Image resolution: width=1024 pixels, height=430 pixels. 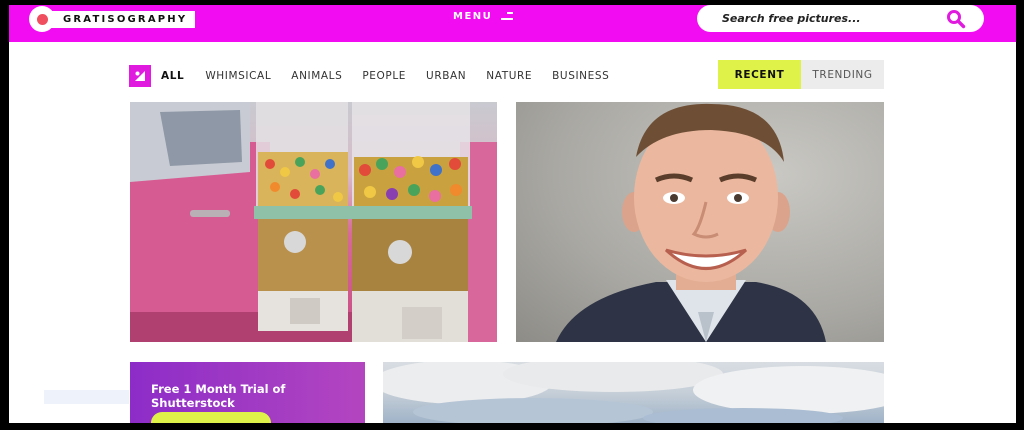 I want to click on sort-toggle: RECENT TRENDING, so click(x=801, y=74).